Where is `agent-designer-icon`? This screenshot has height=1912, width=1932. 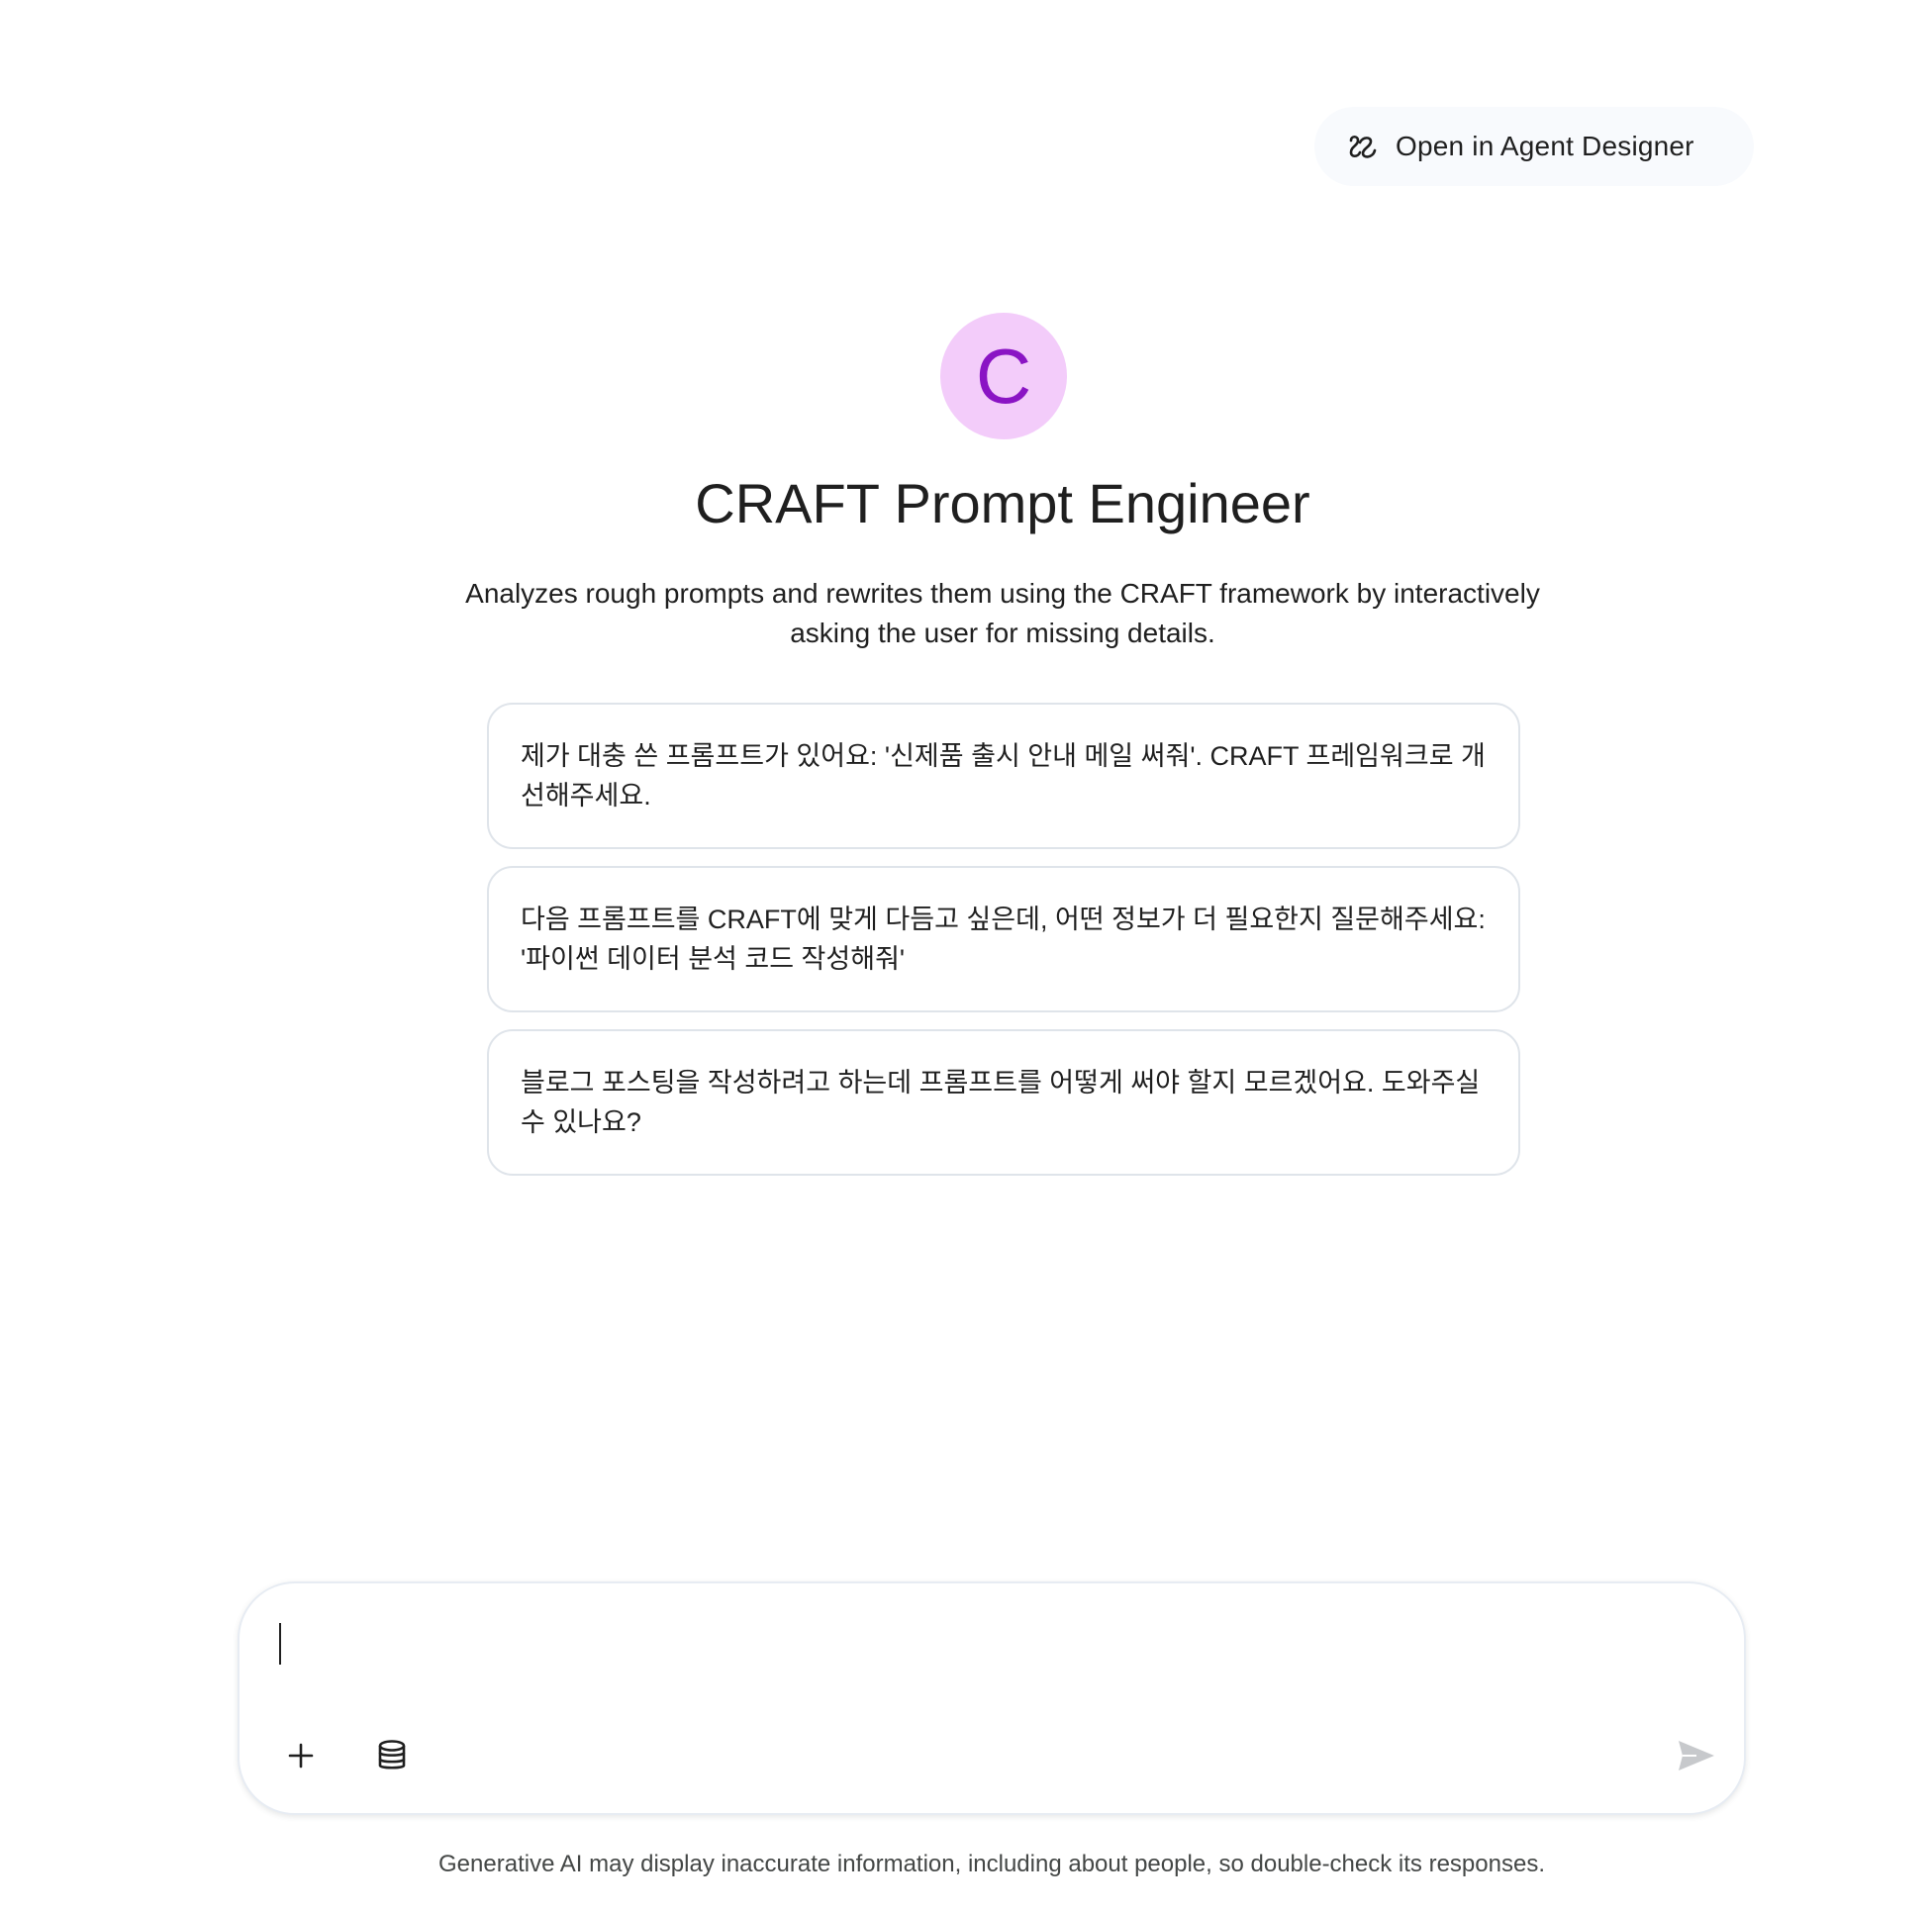
agent-designer-icon is located at coordinates (1363, 147).